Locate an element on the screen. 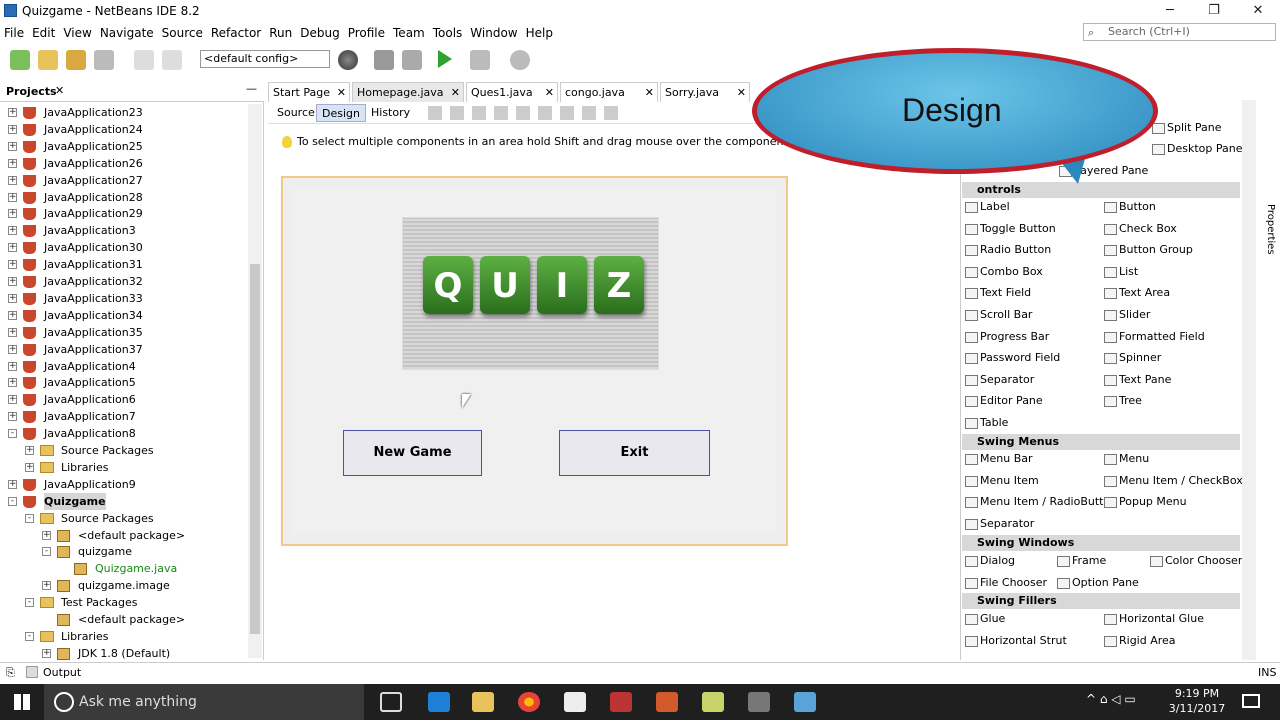  tree-item: Libraries is located at coordinates (85, 636).